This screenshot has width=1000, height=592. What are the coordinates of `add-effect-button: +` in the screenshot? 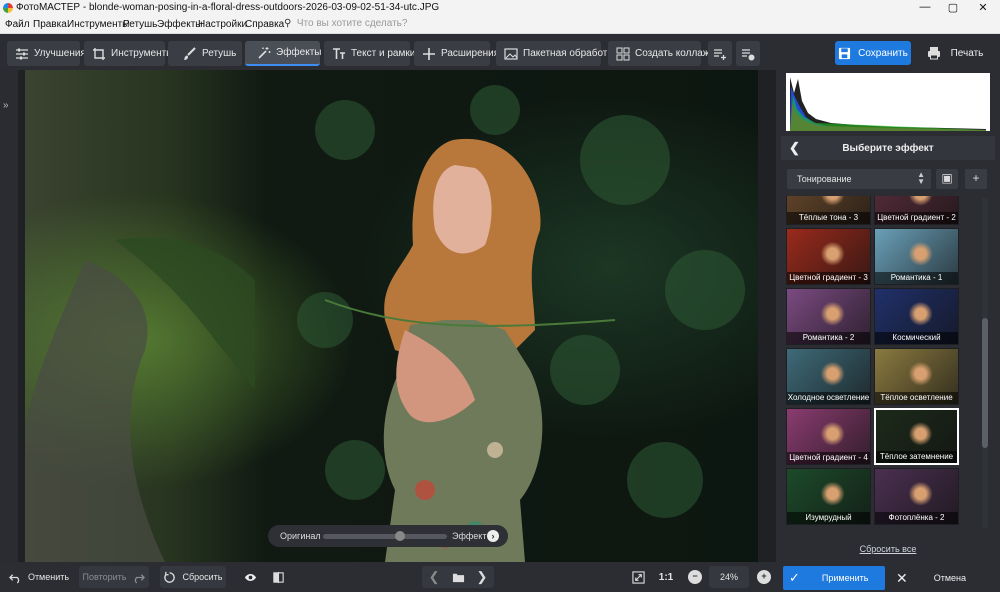 It's located at (976, 179).